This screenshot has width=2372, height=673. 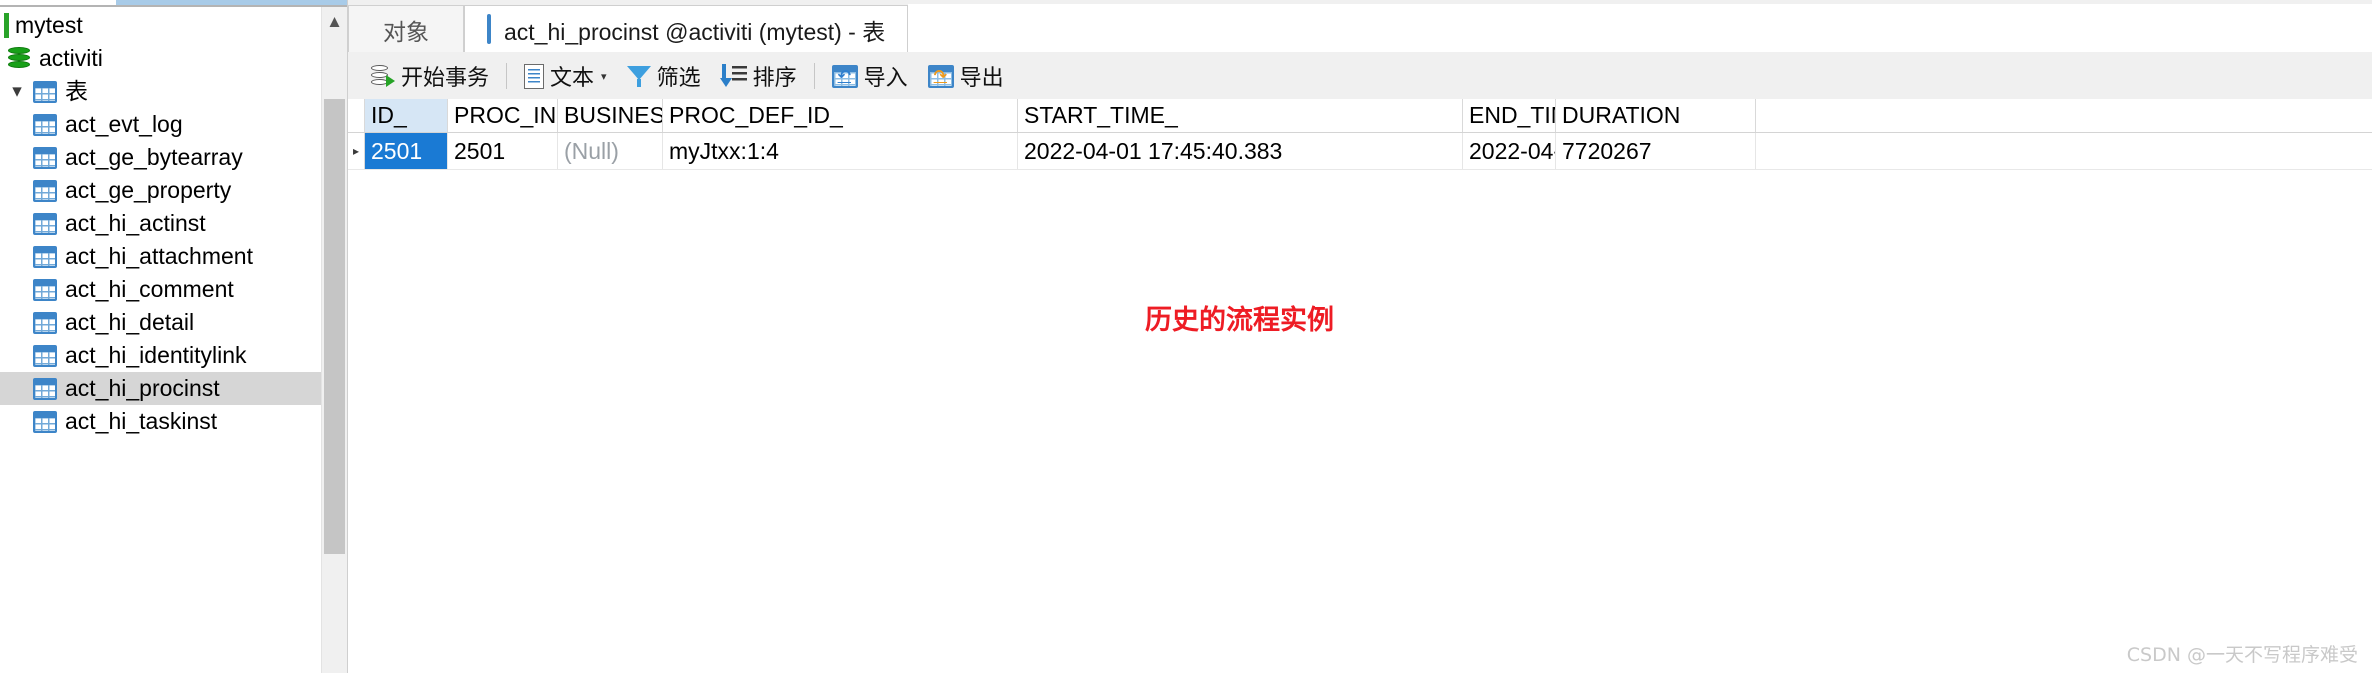 What do you see at coordinates (940, 76) in the screenshot?
I see `export-icon: ↷` at bounding box center [940, 76].